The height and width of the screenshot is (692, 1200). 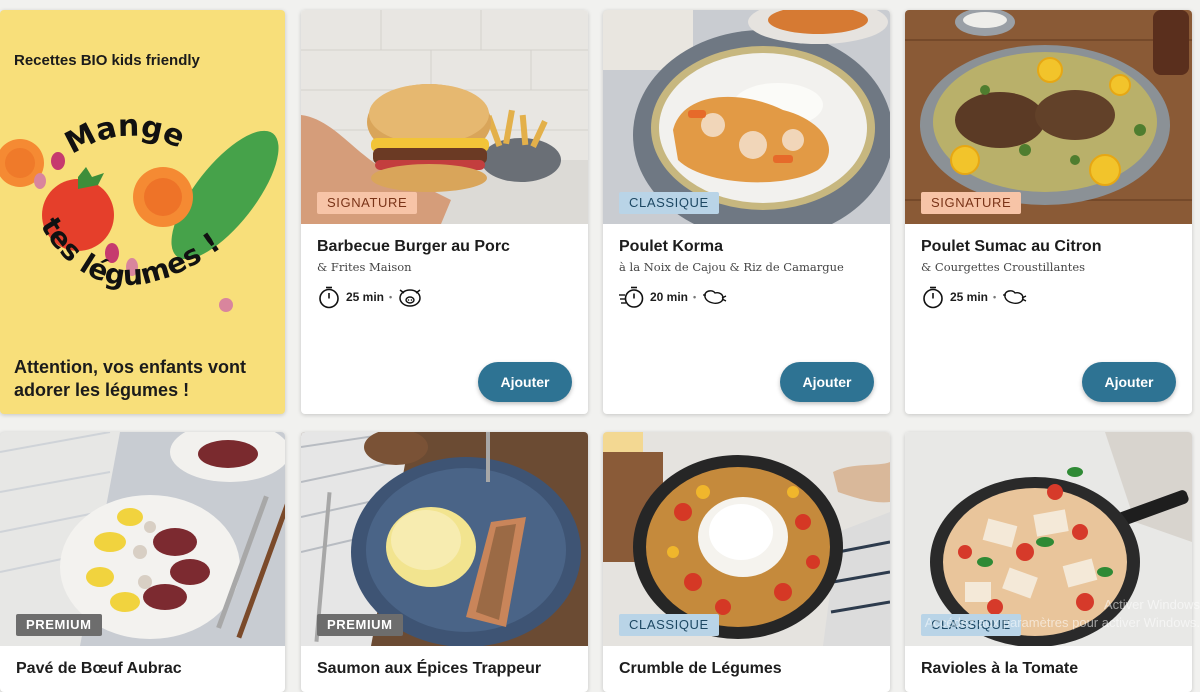 What do you see at coordinates (999, 669) in the screenshot?
I see `recipe-title: Ravioles à la Tomate` at bounding box center [999, 669].